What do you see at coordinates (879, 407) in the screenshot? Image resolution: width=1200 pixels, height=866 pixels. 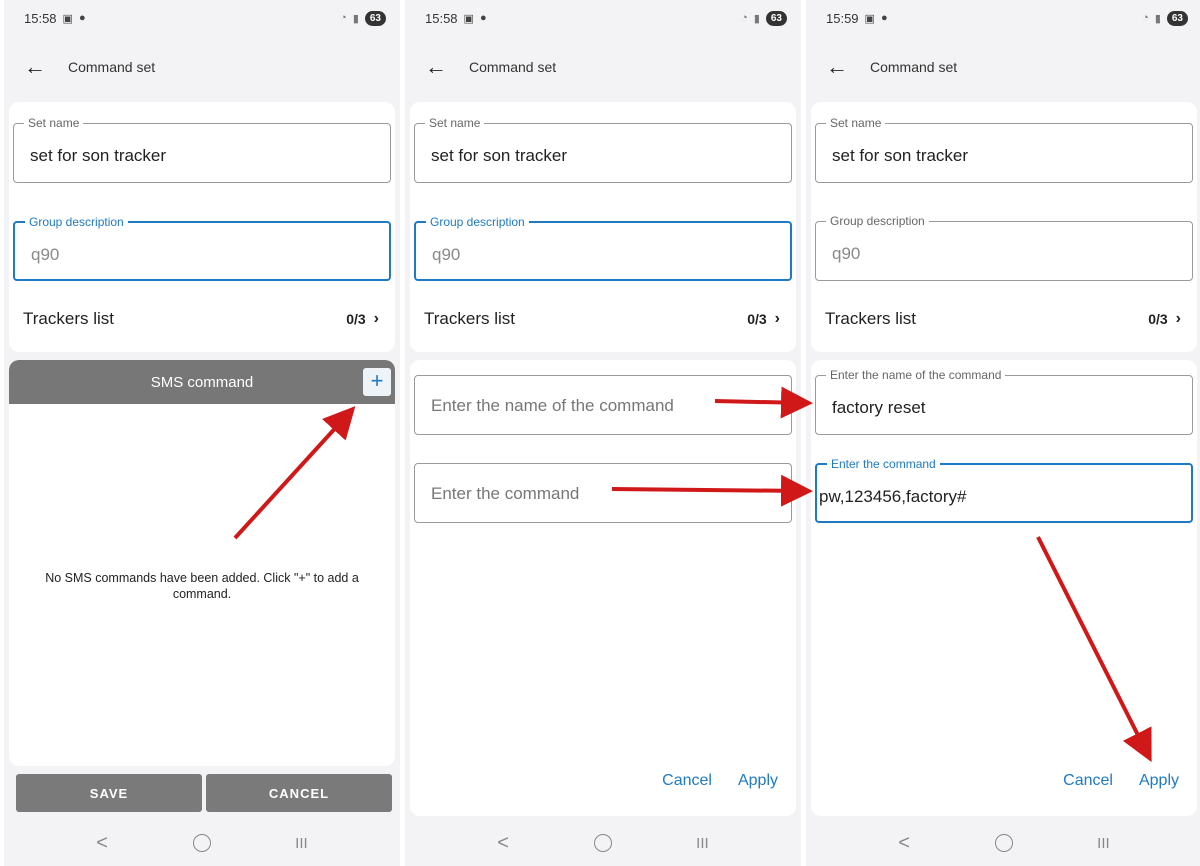 I see `command-name-value: factory reset` at bounding box center [879, 407].